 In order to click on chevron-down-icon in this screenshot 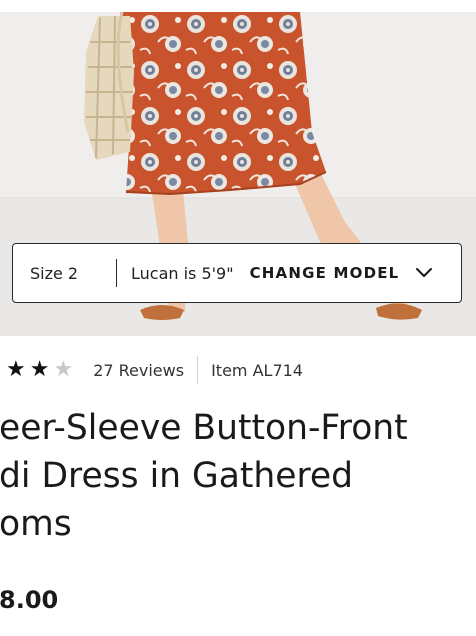, I will do `click(424, 273)`.